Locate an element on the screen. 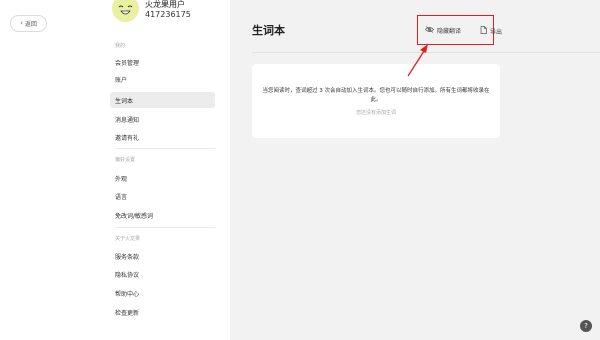 This screenshot has width=600, height=340. back-label: 返回 is located at coordinates (30, 24).